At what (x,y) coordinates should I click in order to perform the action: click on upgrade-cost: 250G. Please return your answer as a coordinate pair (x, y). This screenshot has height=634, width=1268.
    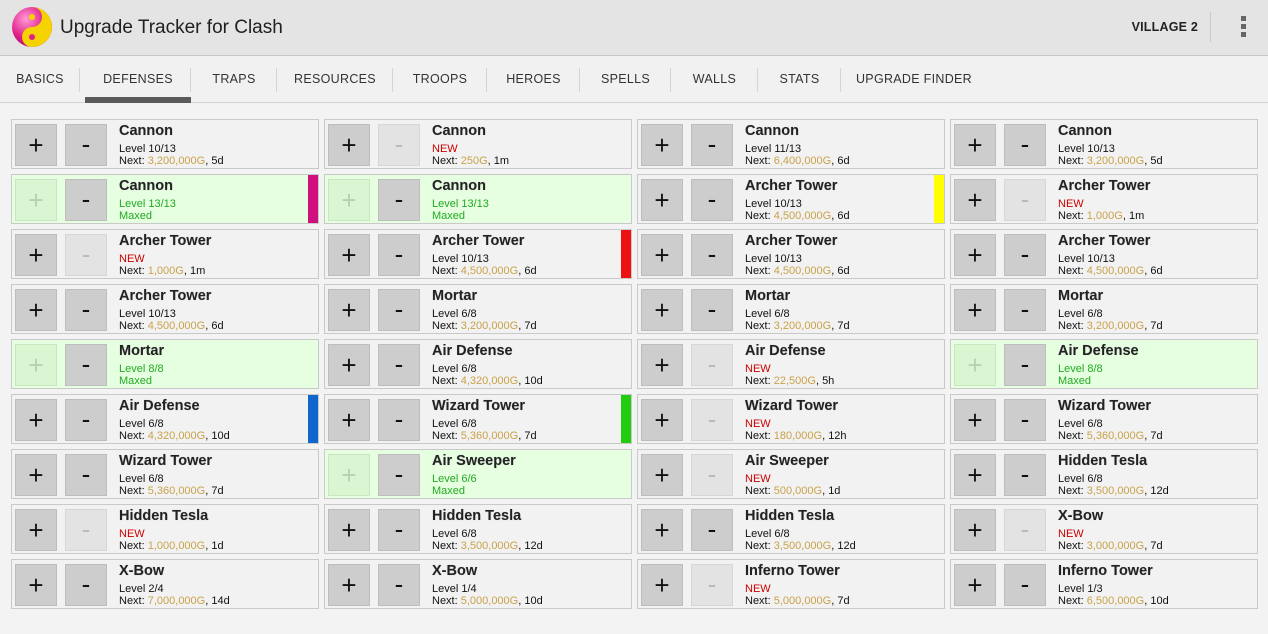
    Looking at the image, I should click on (474, 161).